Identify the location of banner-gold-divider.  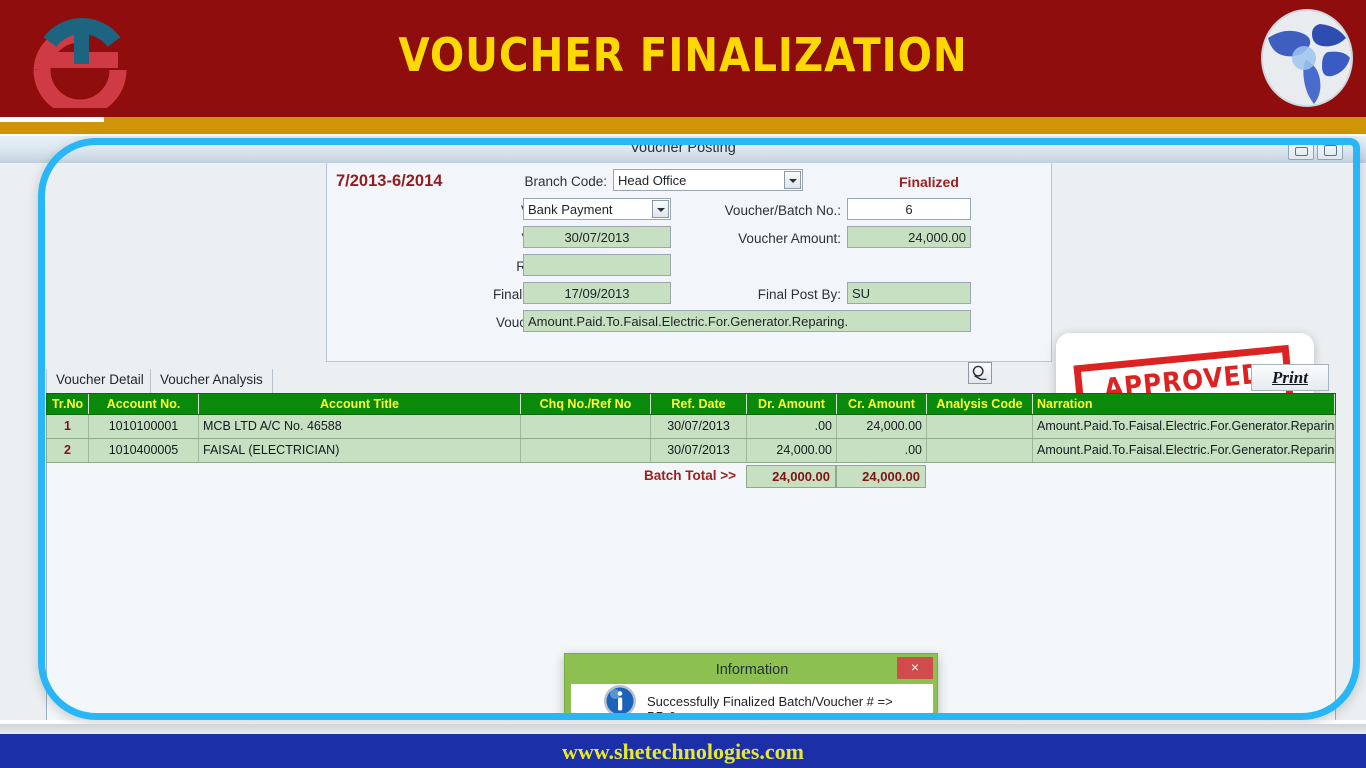
(683, 125).